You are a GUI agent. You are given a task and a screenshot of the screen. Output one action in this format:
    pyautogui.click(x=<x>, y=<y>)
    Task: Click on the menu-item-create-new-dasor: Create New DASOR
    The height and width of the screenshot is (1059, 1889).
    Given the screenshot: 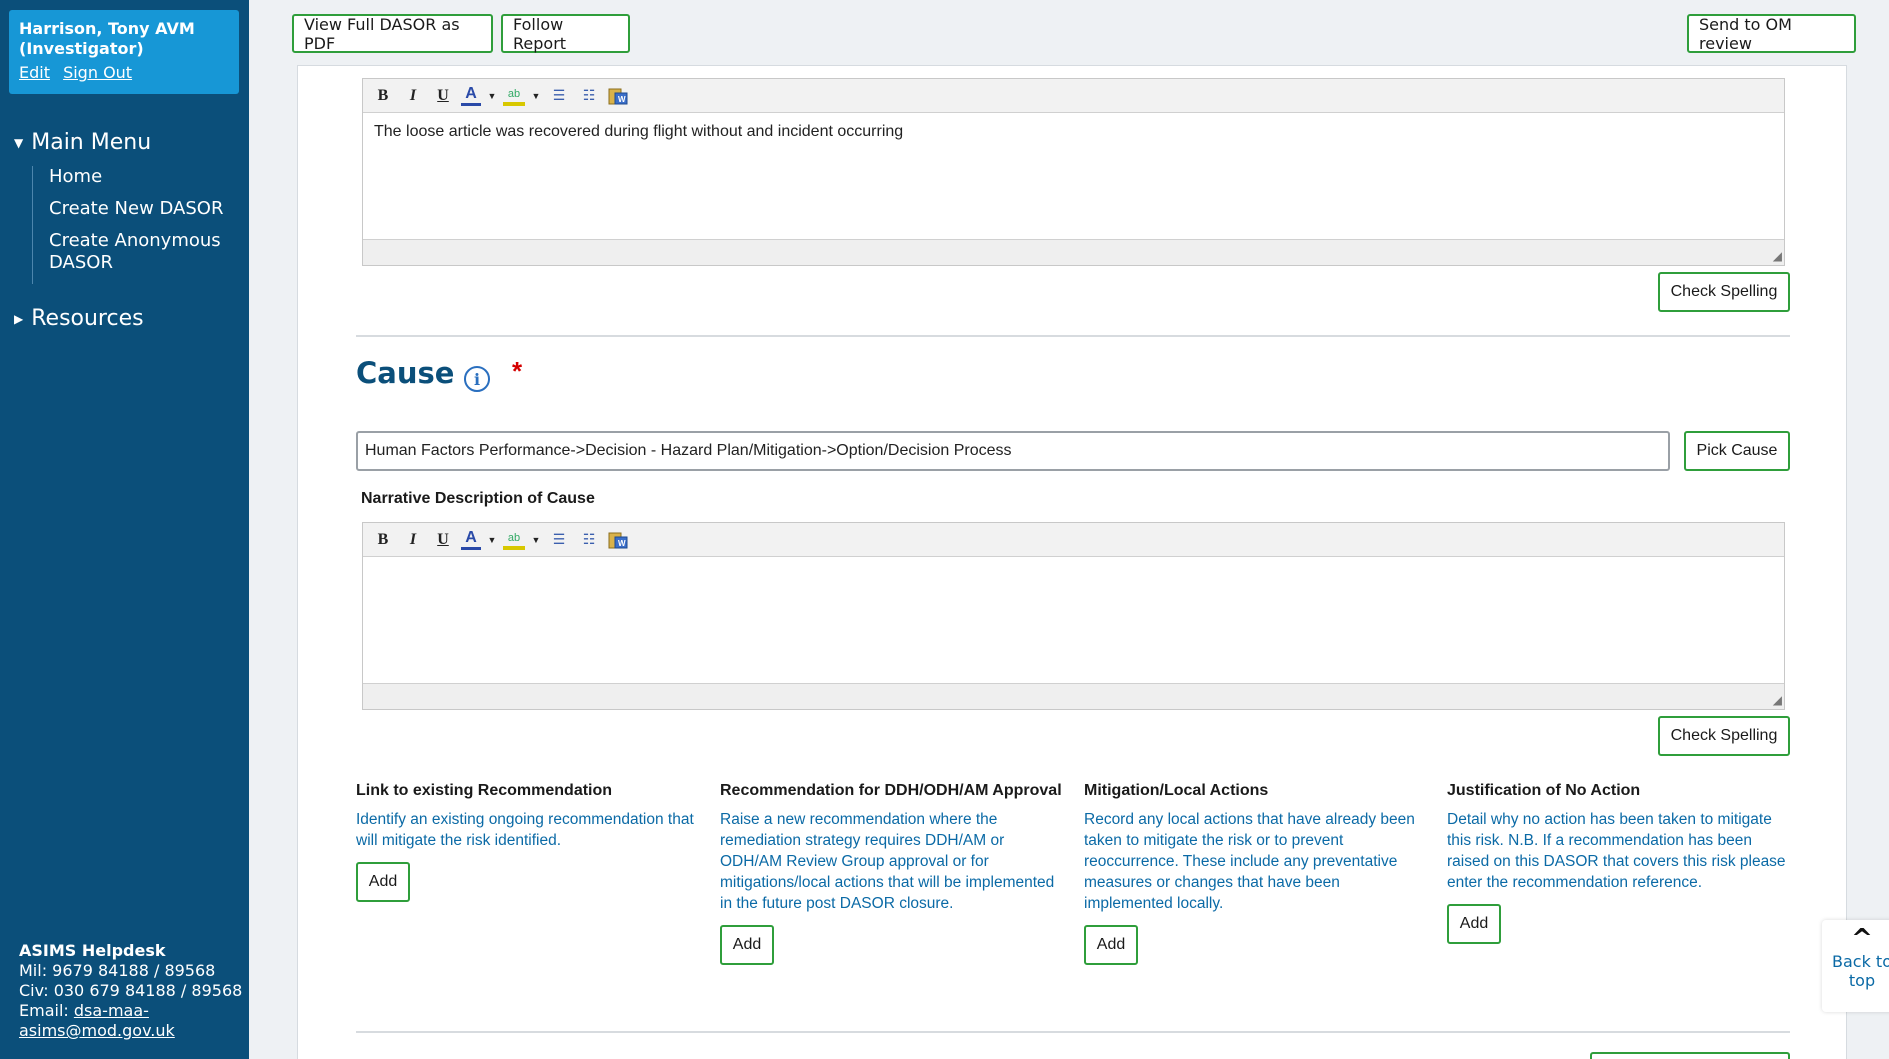 What is the action you would take?
    pyautogui.click(x=139, y=209)
    